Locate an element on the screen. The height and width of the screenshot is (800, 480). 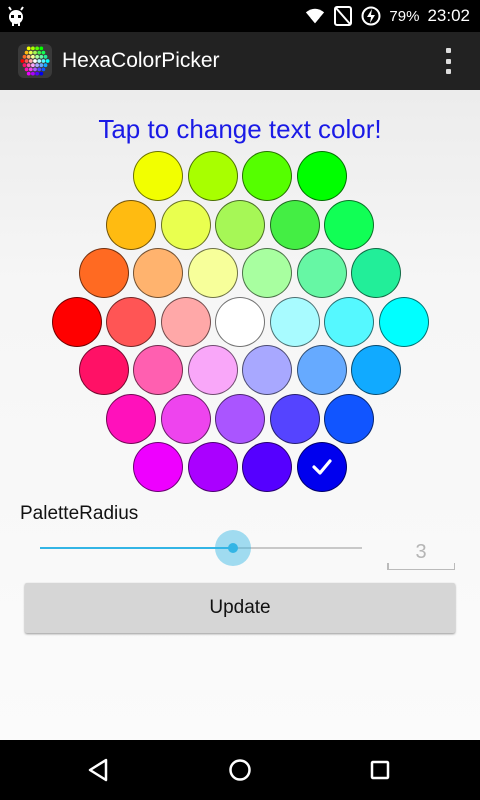
app-title: HexaColorPicker is located at coordinates (141, 60).